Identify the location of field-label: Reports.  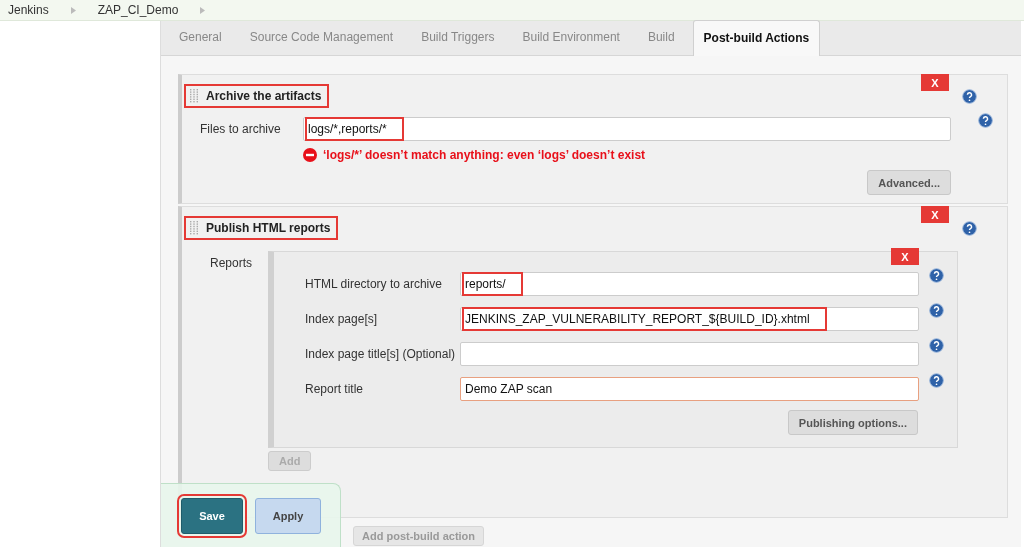
(231, 263).